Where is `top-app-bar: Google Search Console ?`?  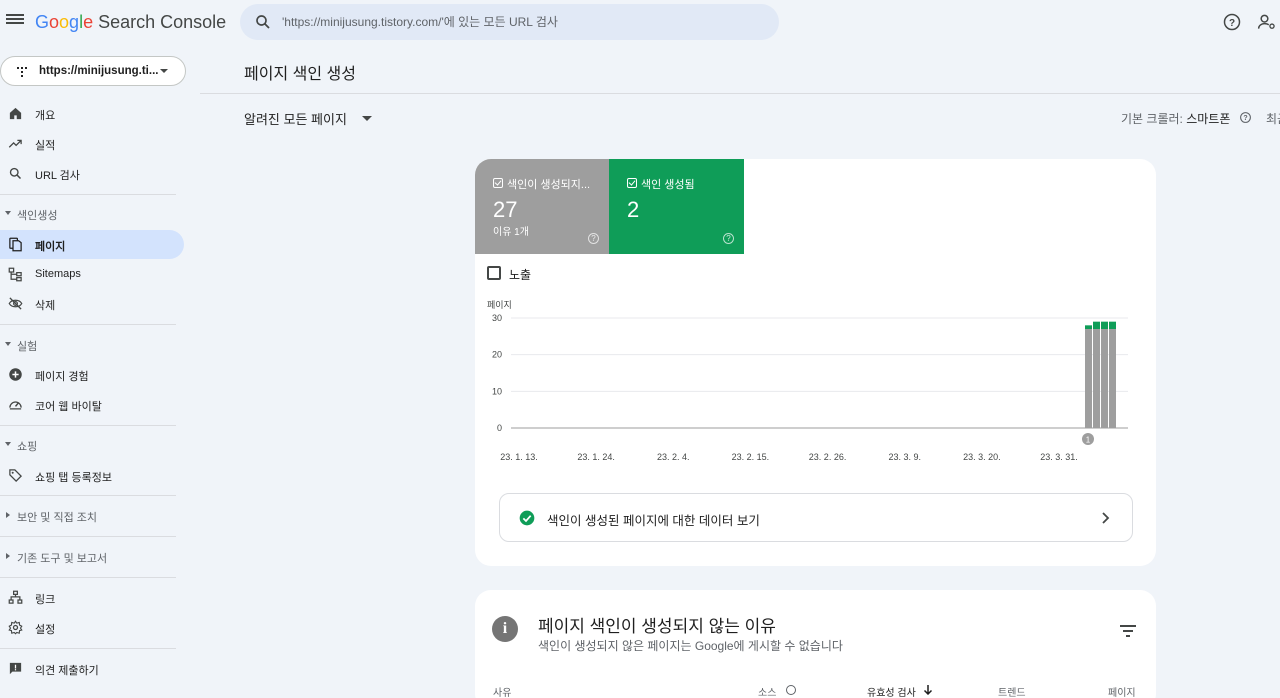
top-app-bar: Google Search Console ? is located at coordinates (640, 24).